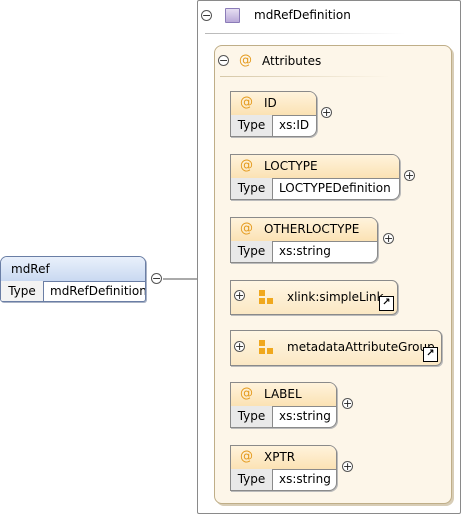 The image size is (462, 515). I want to click on attribute-name: OTHERLOCTYPE, so click(312, 229).